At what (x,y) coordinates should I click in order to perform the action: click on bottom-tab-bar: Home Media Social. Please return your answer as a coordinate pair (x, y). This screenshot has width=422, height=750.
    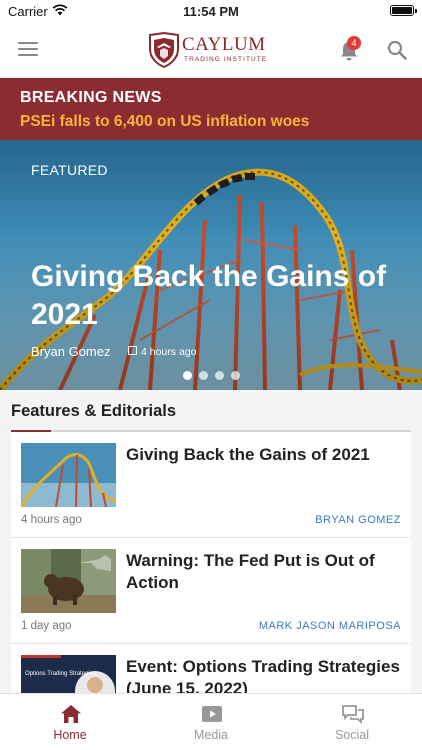
    Looking at the image, I should click on (211, 721).